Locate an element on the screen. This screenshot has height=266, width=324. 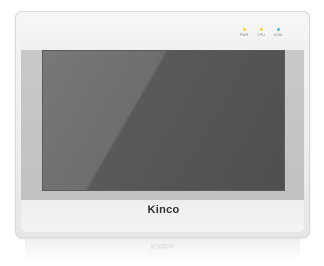
pwr-led-icon is located at coordinates (244, 29).